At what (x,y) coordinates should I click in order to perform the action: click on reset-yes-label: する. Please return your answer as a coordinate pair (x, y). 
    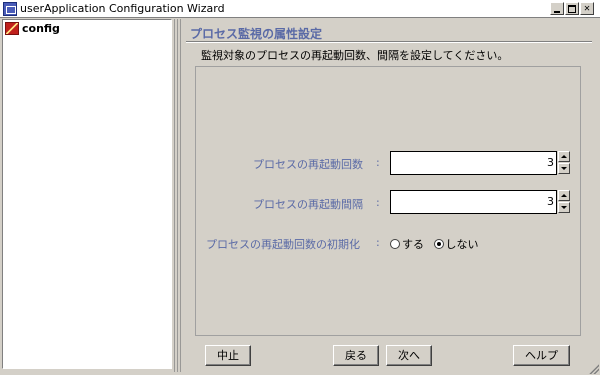
    Looking at the image, I should click on (413, 244).